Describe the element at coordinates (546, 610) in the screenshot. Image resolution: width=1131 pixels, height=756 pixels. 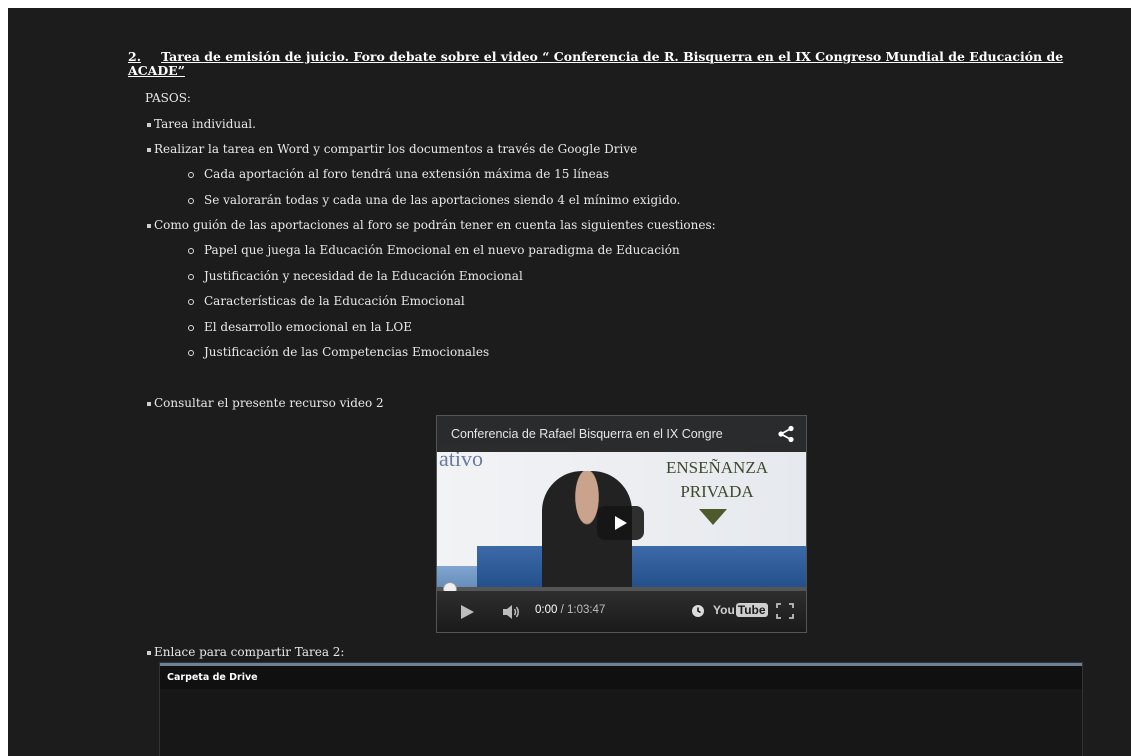
I see `current-time: 0:00` at that location.